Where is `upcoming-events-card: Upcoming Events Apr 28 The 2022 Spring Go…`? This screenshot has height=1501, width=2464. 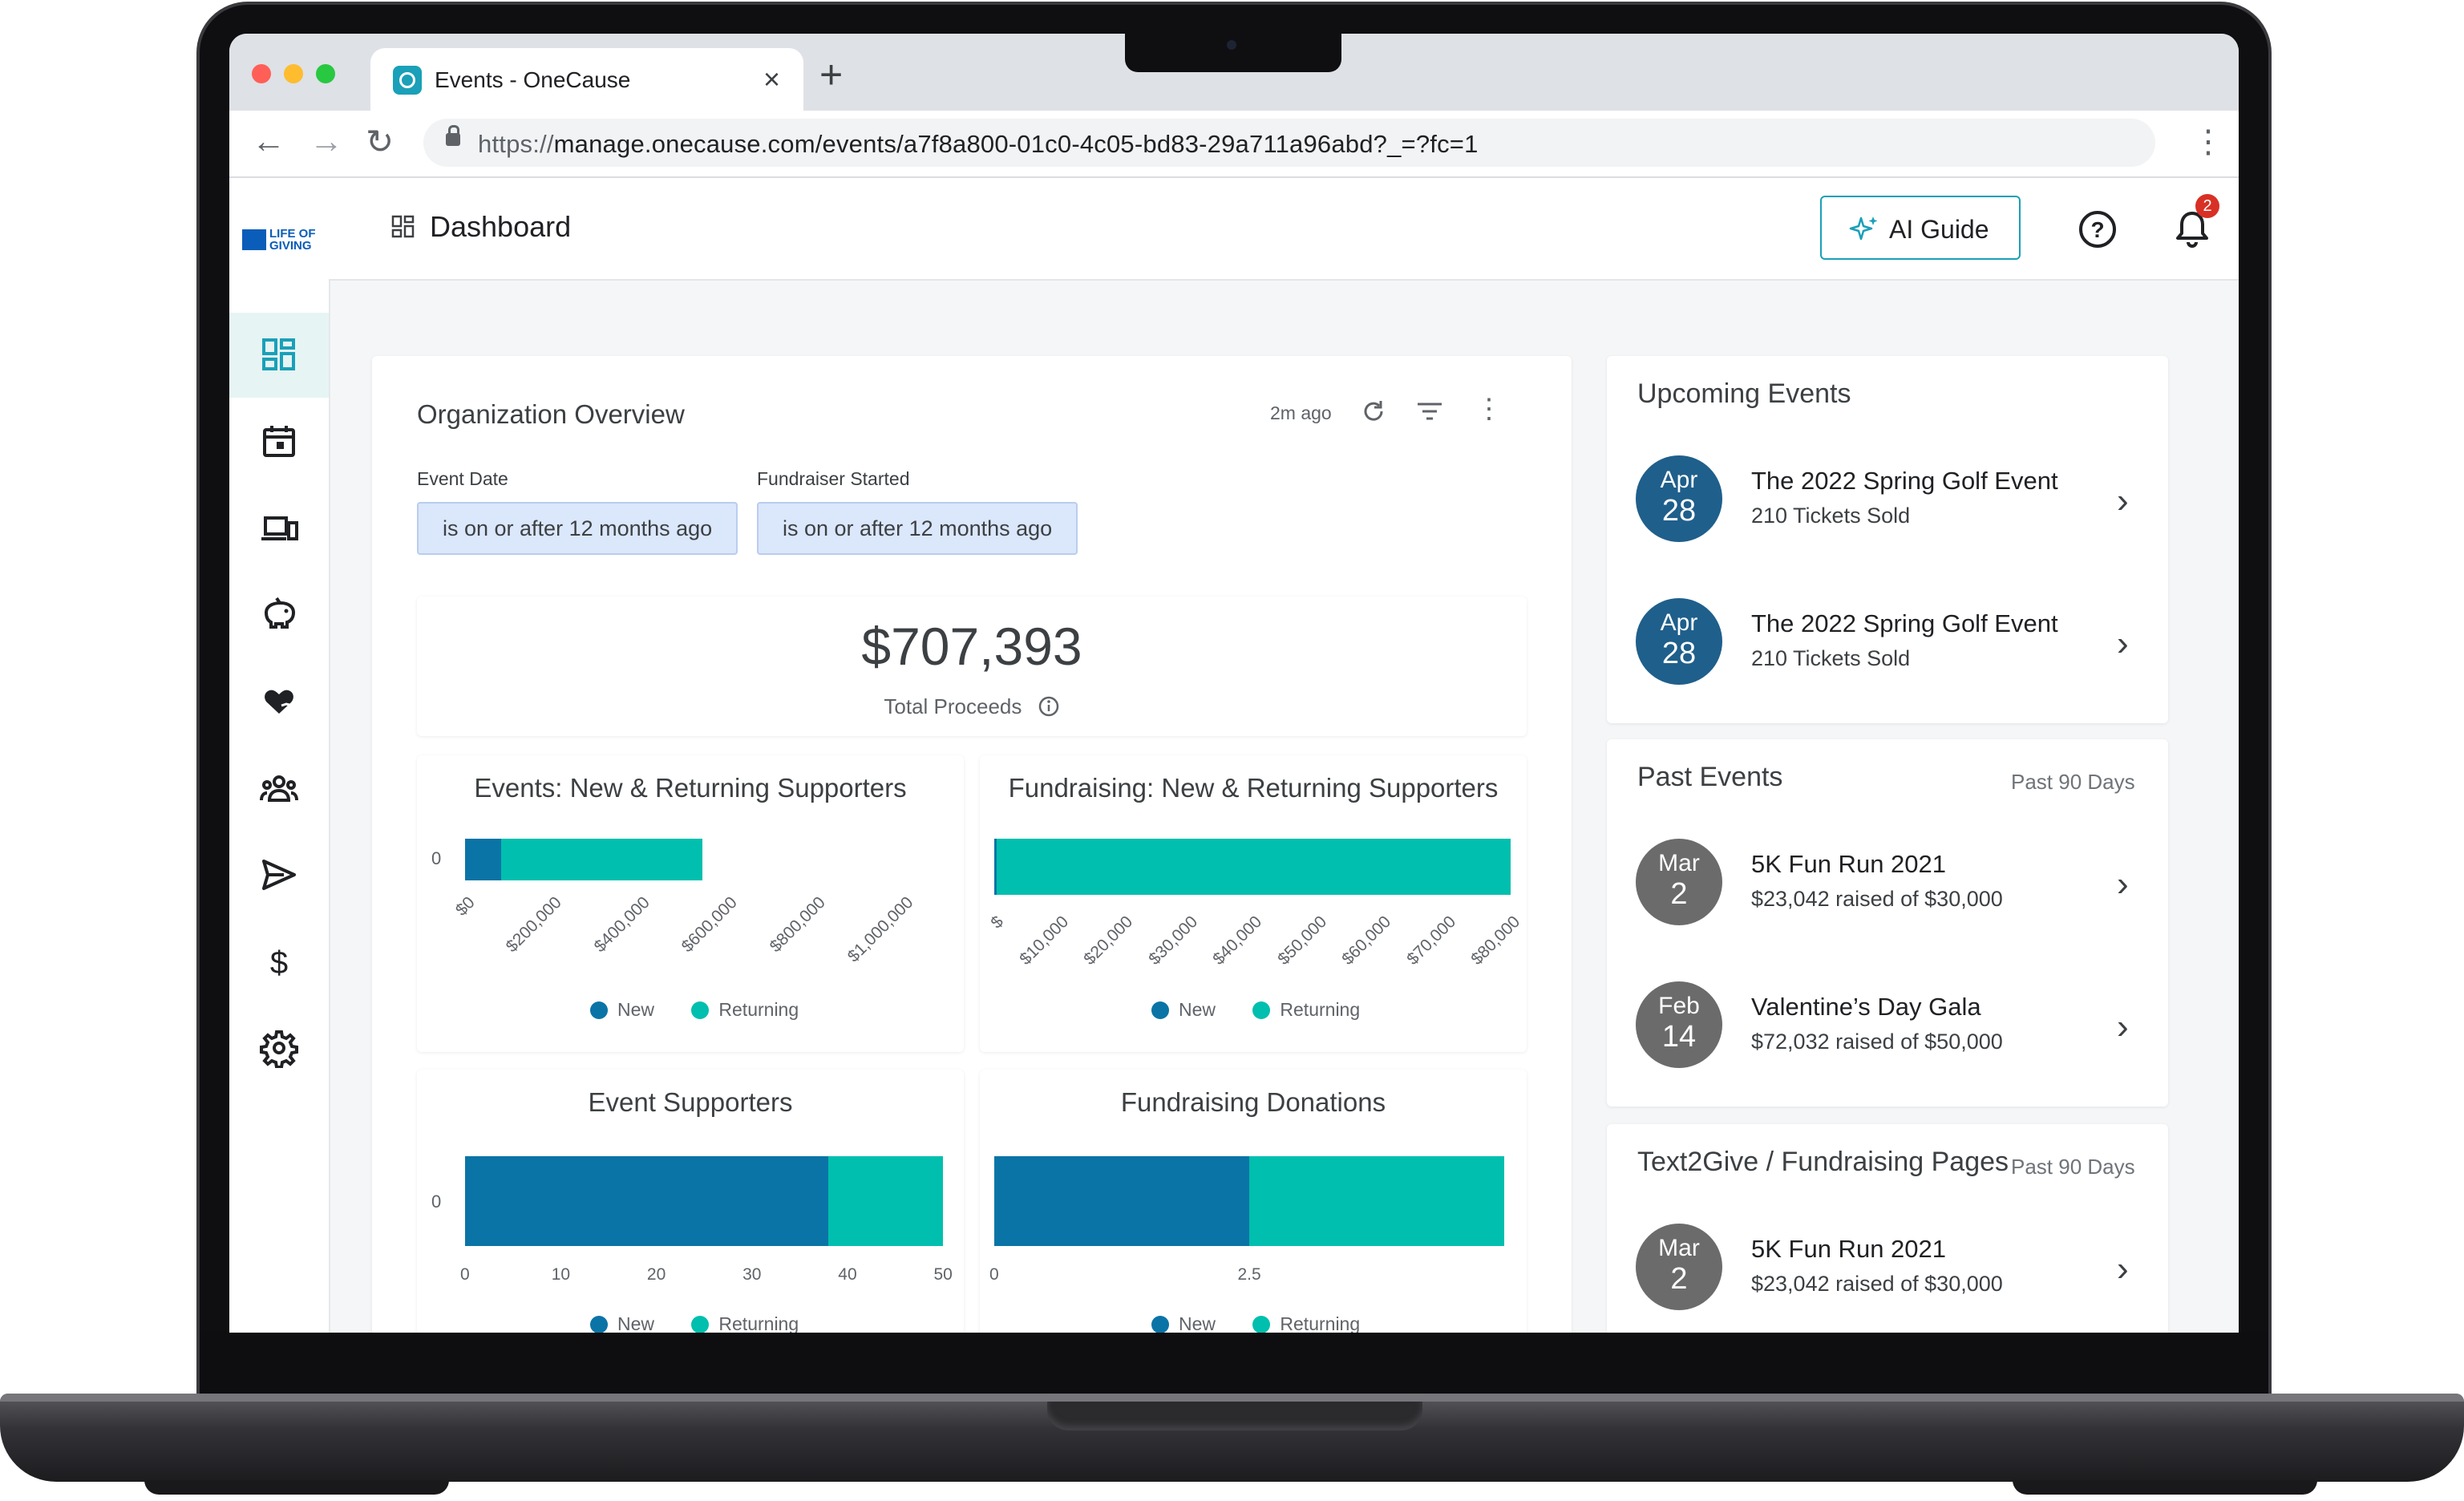 upcoming-events-card: Upcoming Events Apr 28 The 2022 Spring Go… is located at coordinates (1887, 539).